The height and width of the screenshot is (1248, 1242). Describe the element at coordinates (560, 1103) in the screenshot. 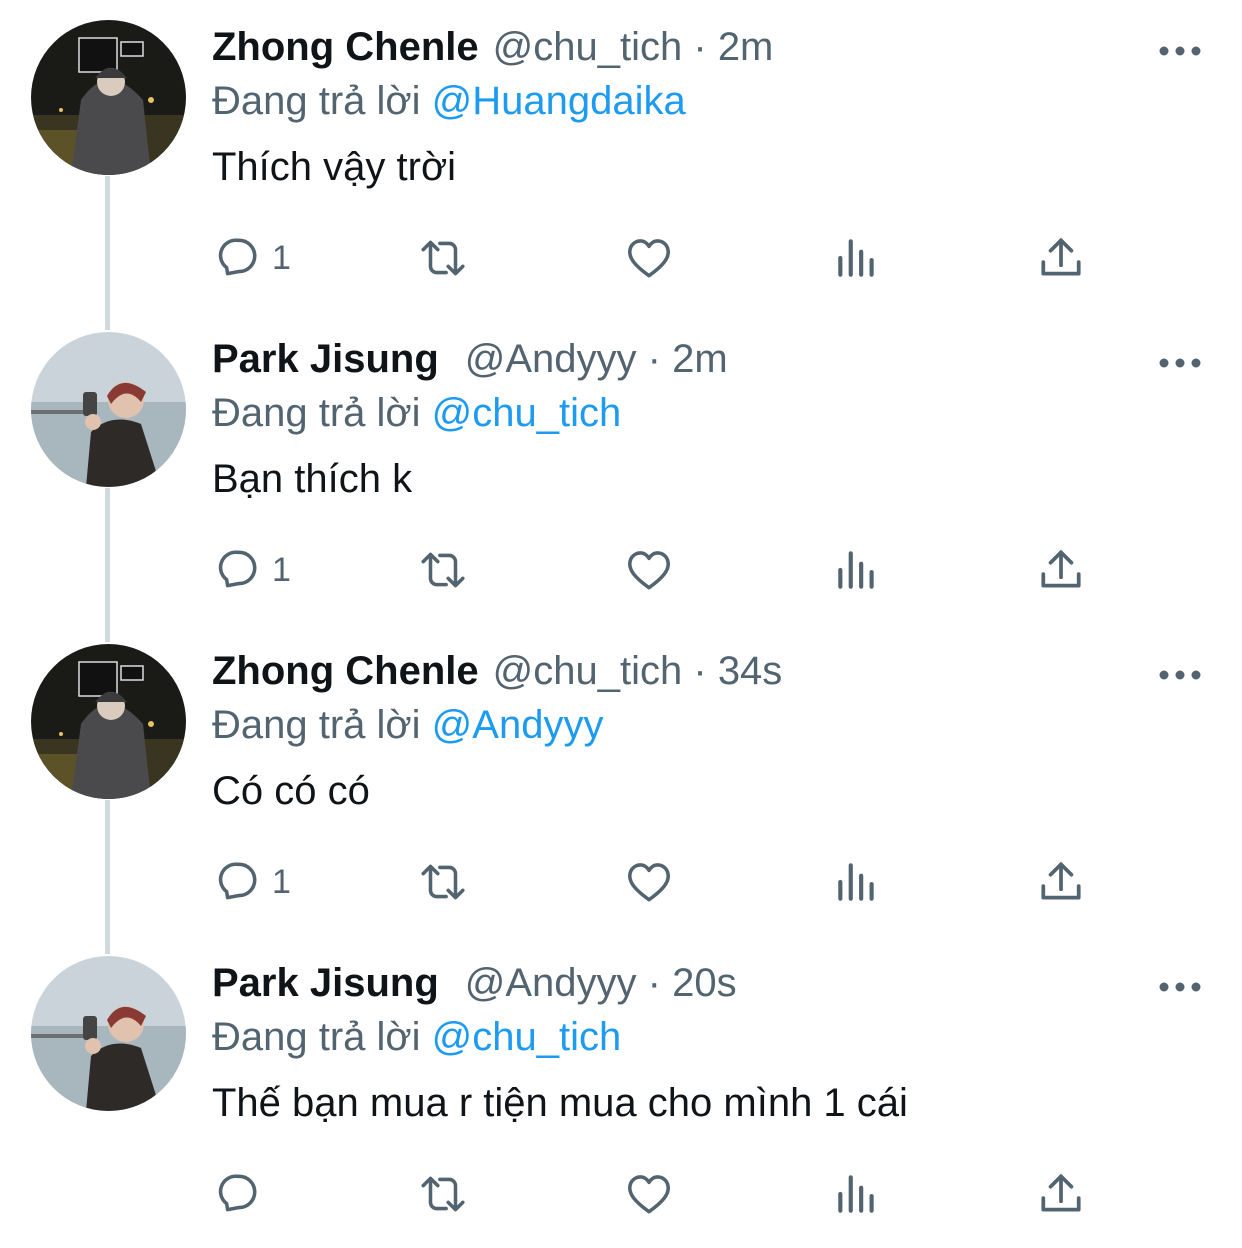

I see `tweet-text: Thế bạn mua r tiện mua cho mình 1 cái` at that location.